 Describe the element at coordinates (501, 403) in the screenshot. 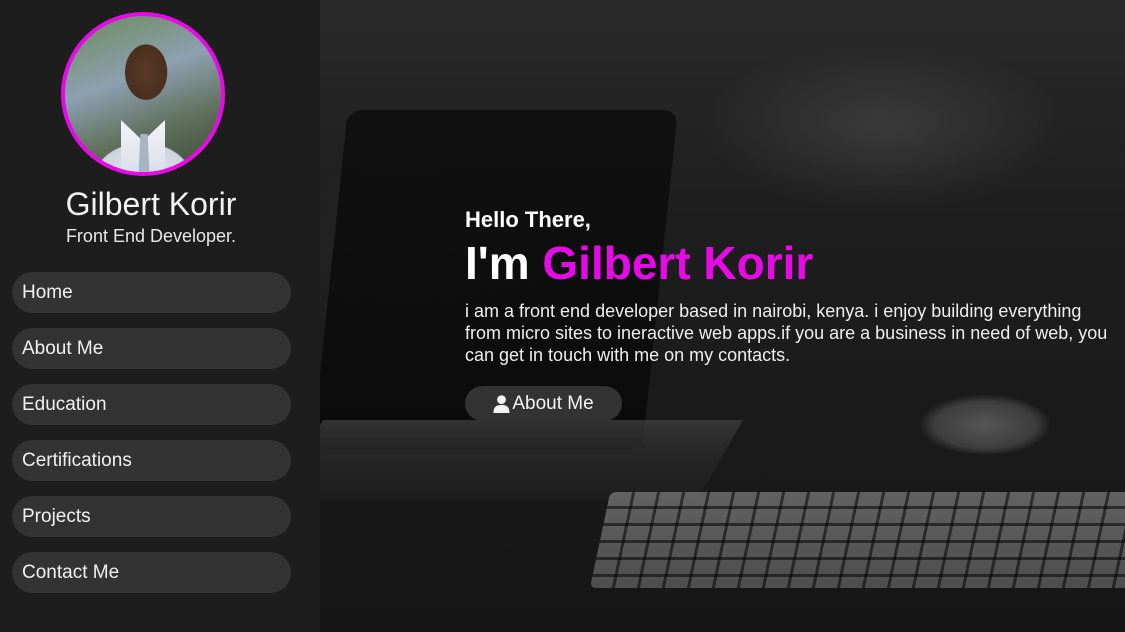

I see `user-icon` at that location.